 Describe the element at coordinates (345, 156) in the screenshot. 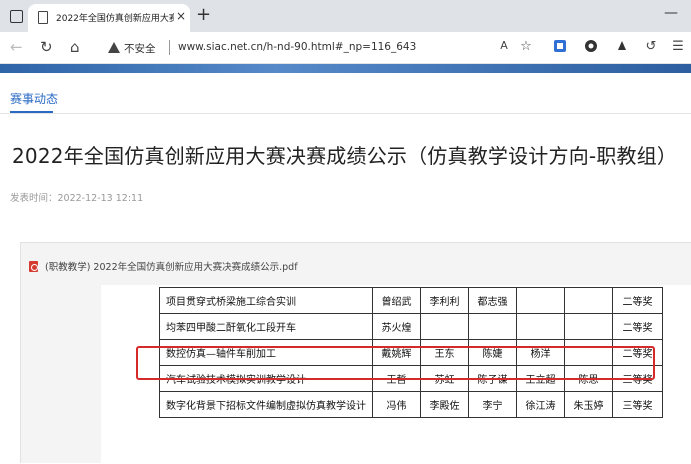

I see `page-title: 2022年全国仿真创新应用大赛决赛成绩公示（仿真教学设计方向-职教组）` at that location.